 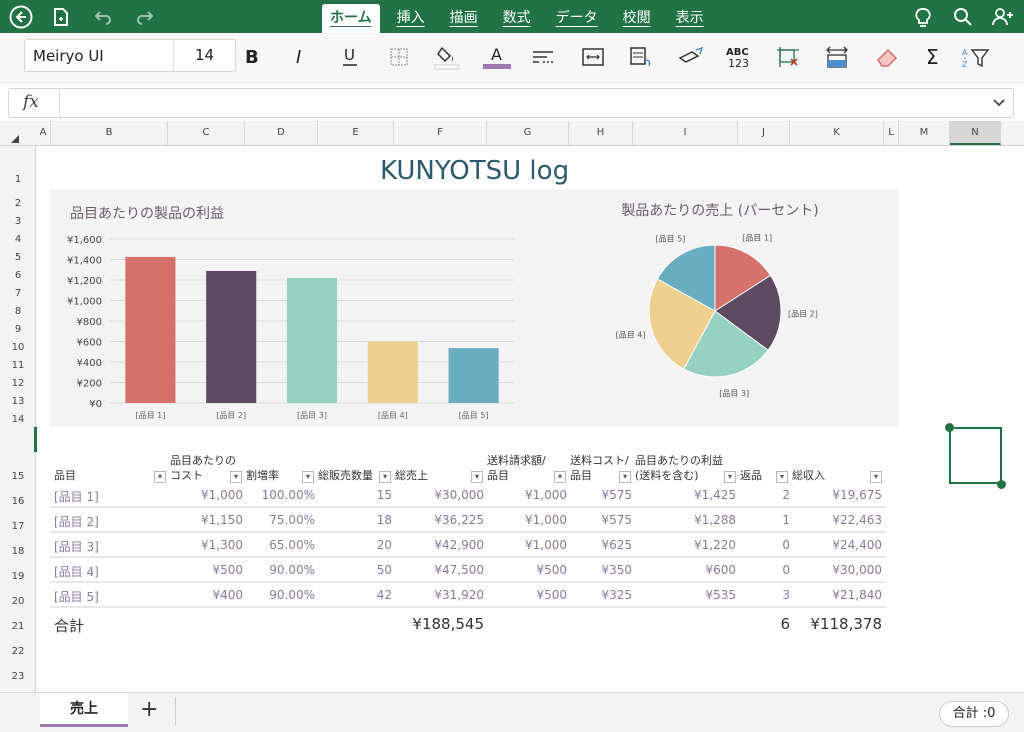 What do you see at coordinates (975, 133) in the screenshot?
I see `column-header-n: N` at bounding box center [975, 133].